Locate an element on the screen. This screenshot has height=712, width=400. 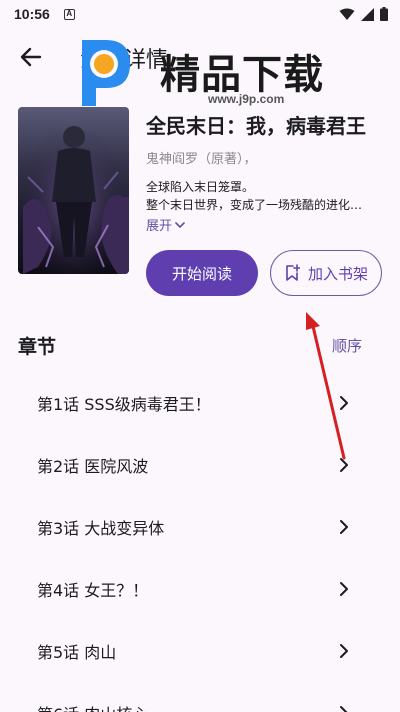
chevron-down-icon is located at coordinates (180, 224).